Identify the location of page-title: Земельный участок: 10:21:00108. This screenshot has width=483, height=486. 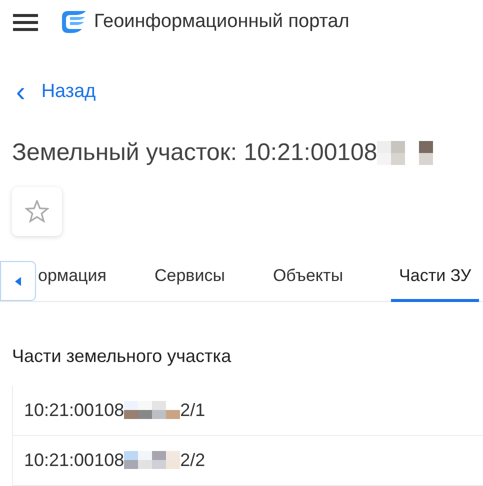
(195, 153).